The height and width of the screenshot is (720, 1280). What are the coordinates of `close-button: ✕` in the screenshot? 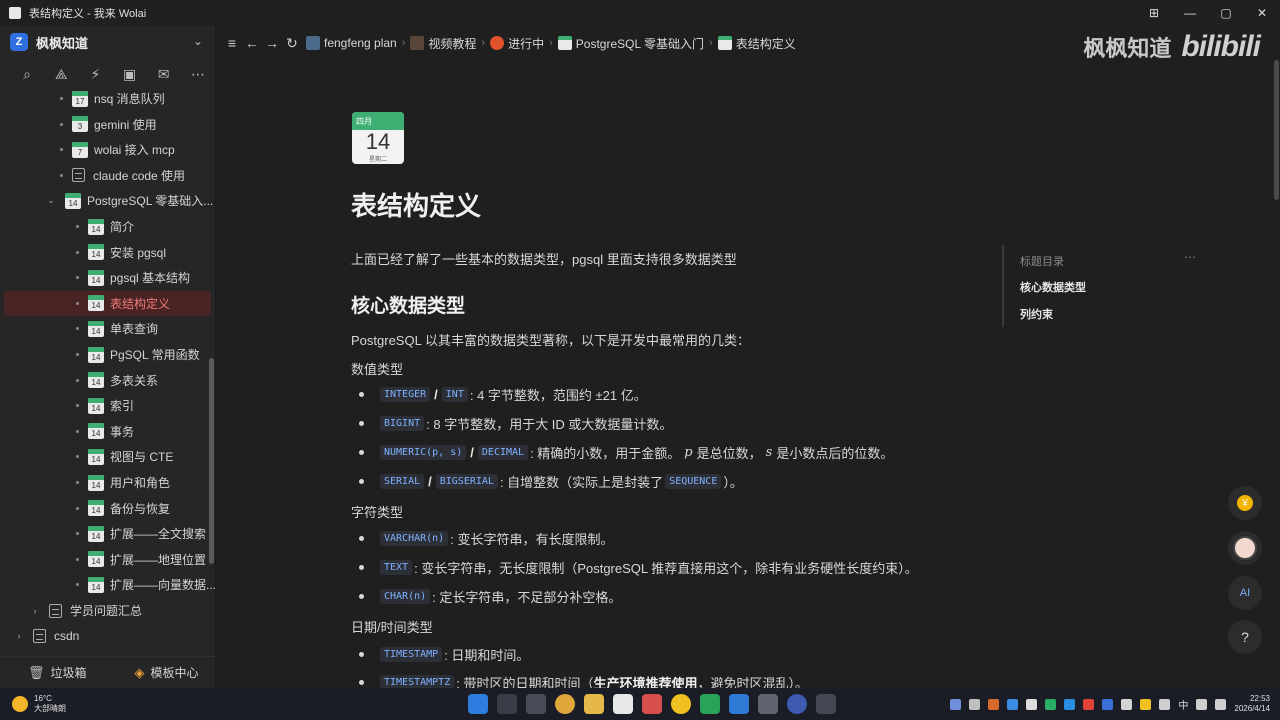 It's located at (1262, 13).